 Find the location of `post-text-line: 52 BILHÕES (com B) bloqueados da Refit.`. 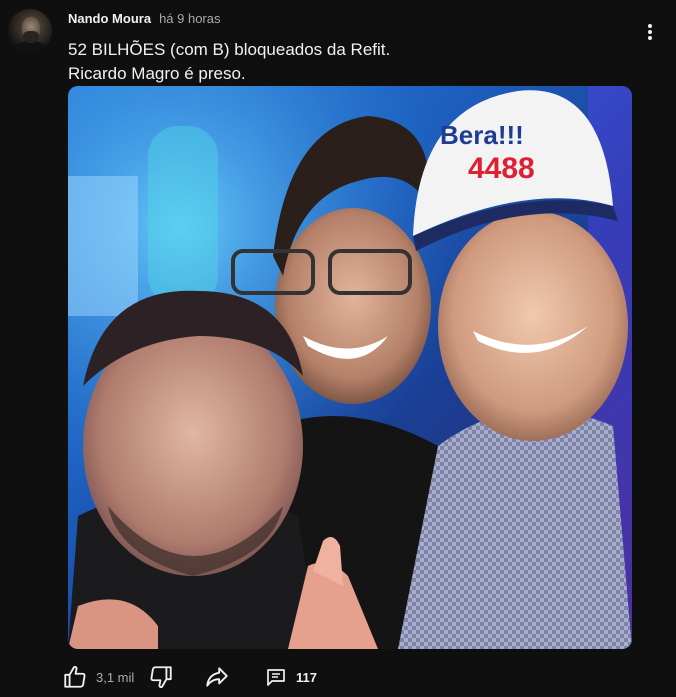

post-text-line: 52 BILHÕES (com B) bloqueados da Refit. is located at coordinates (229, 49).